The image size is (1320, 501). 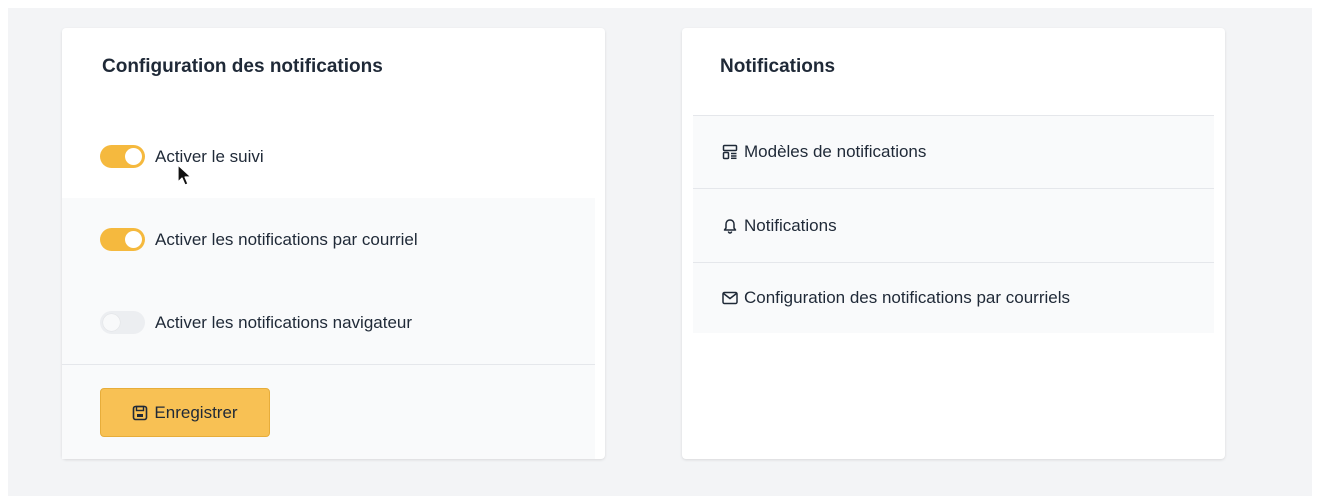 I want to click on setting-row-tracking: Activer le suivi, so click(x=328, y=156).